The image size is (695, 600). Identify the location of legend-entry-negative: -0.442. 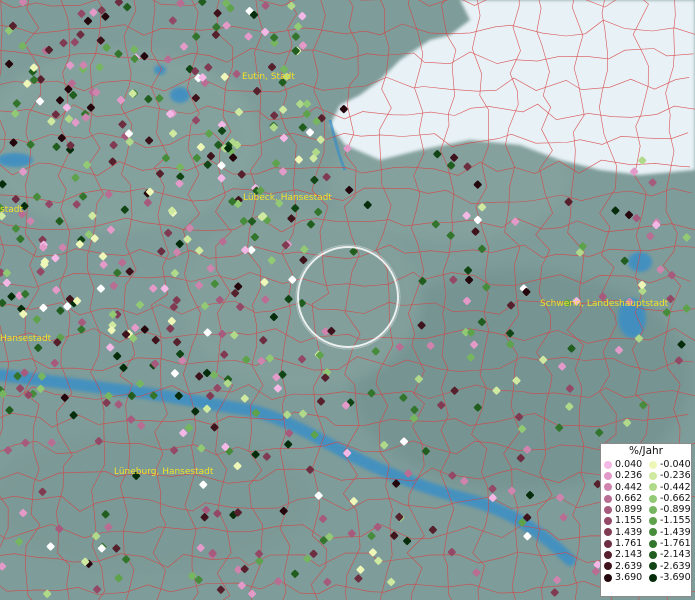
(668, 487).